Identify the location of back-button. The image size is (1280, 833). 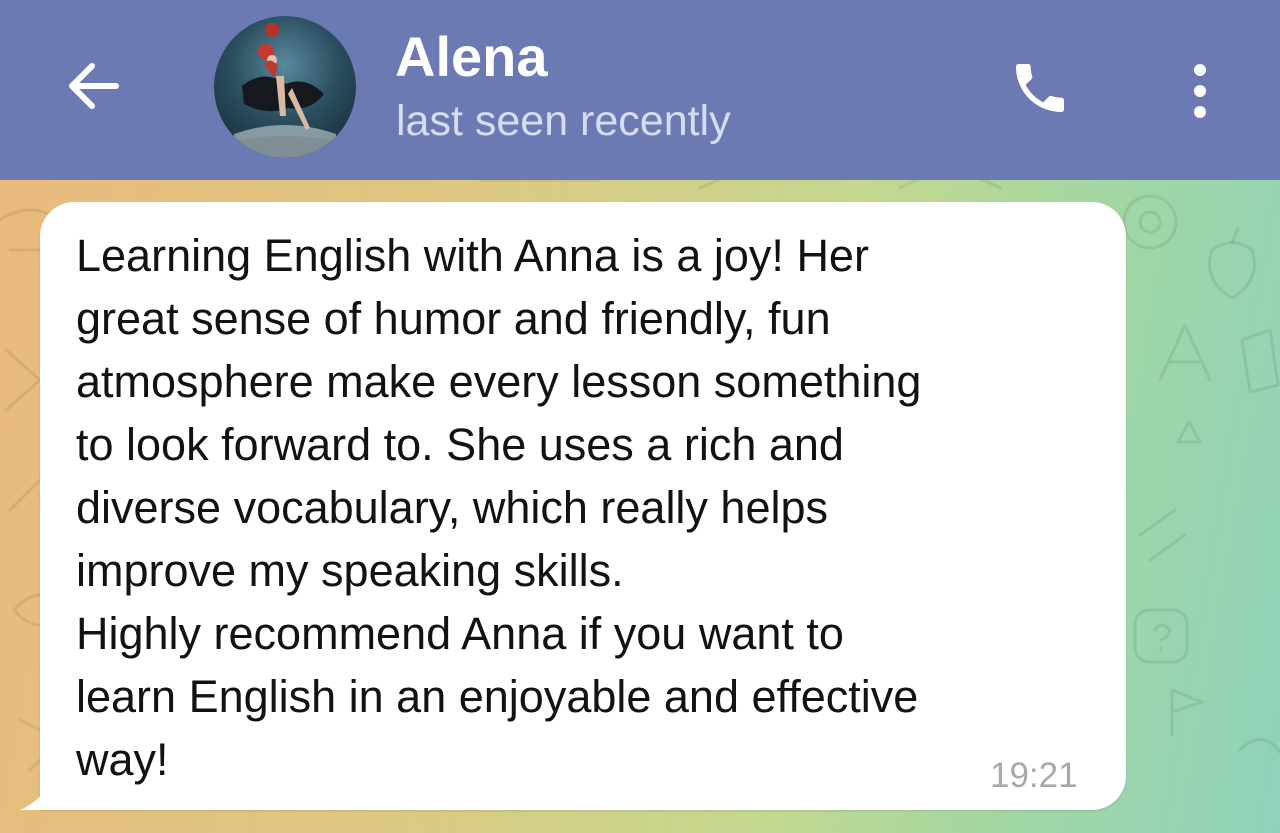
(92, 86).